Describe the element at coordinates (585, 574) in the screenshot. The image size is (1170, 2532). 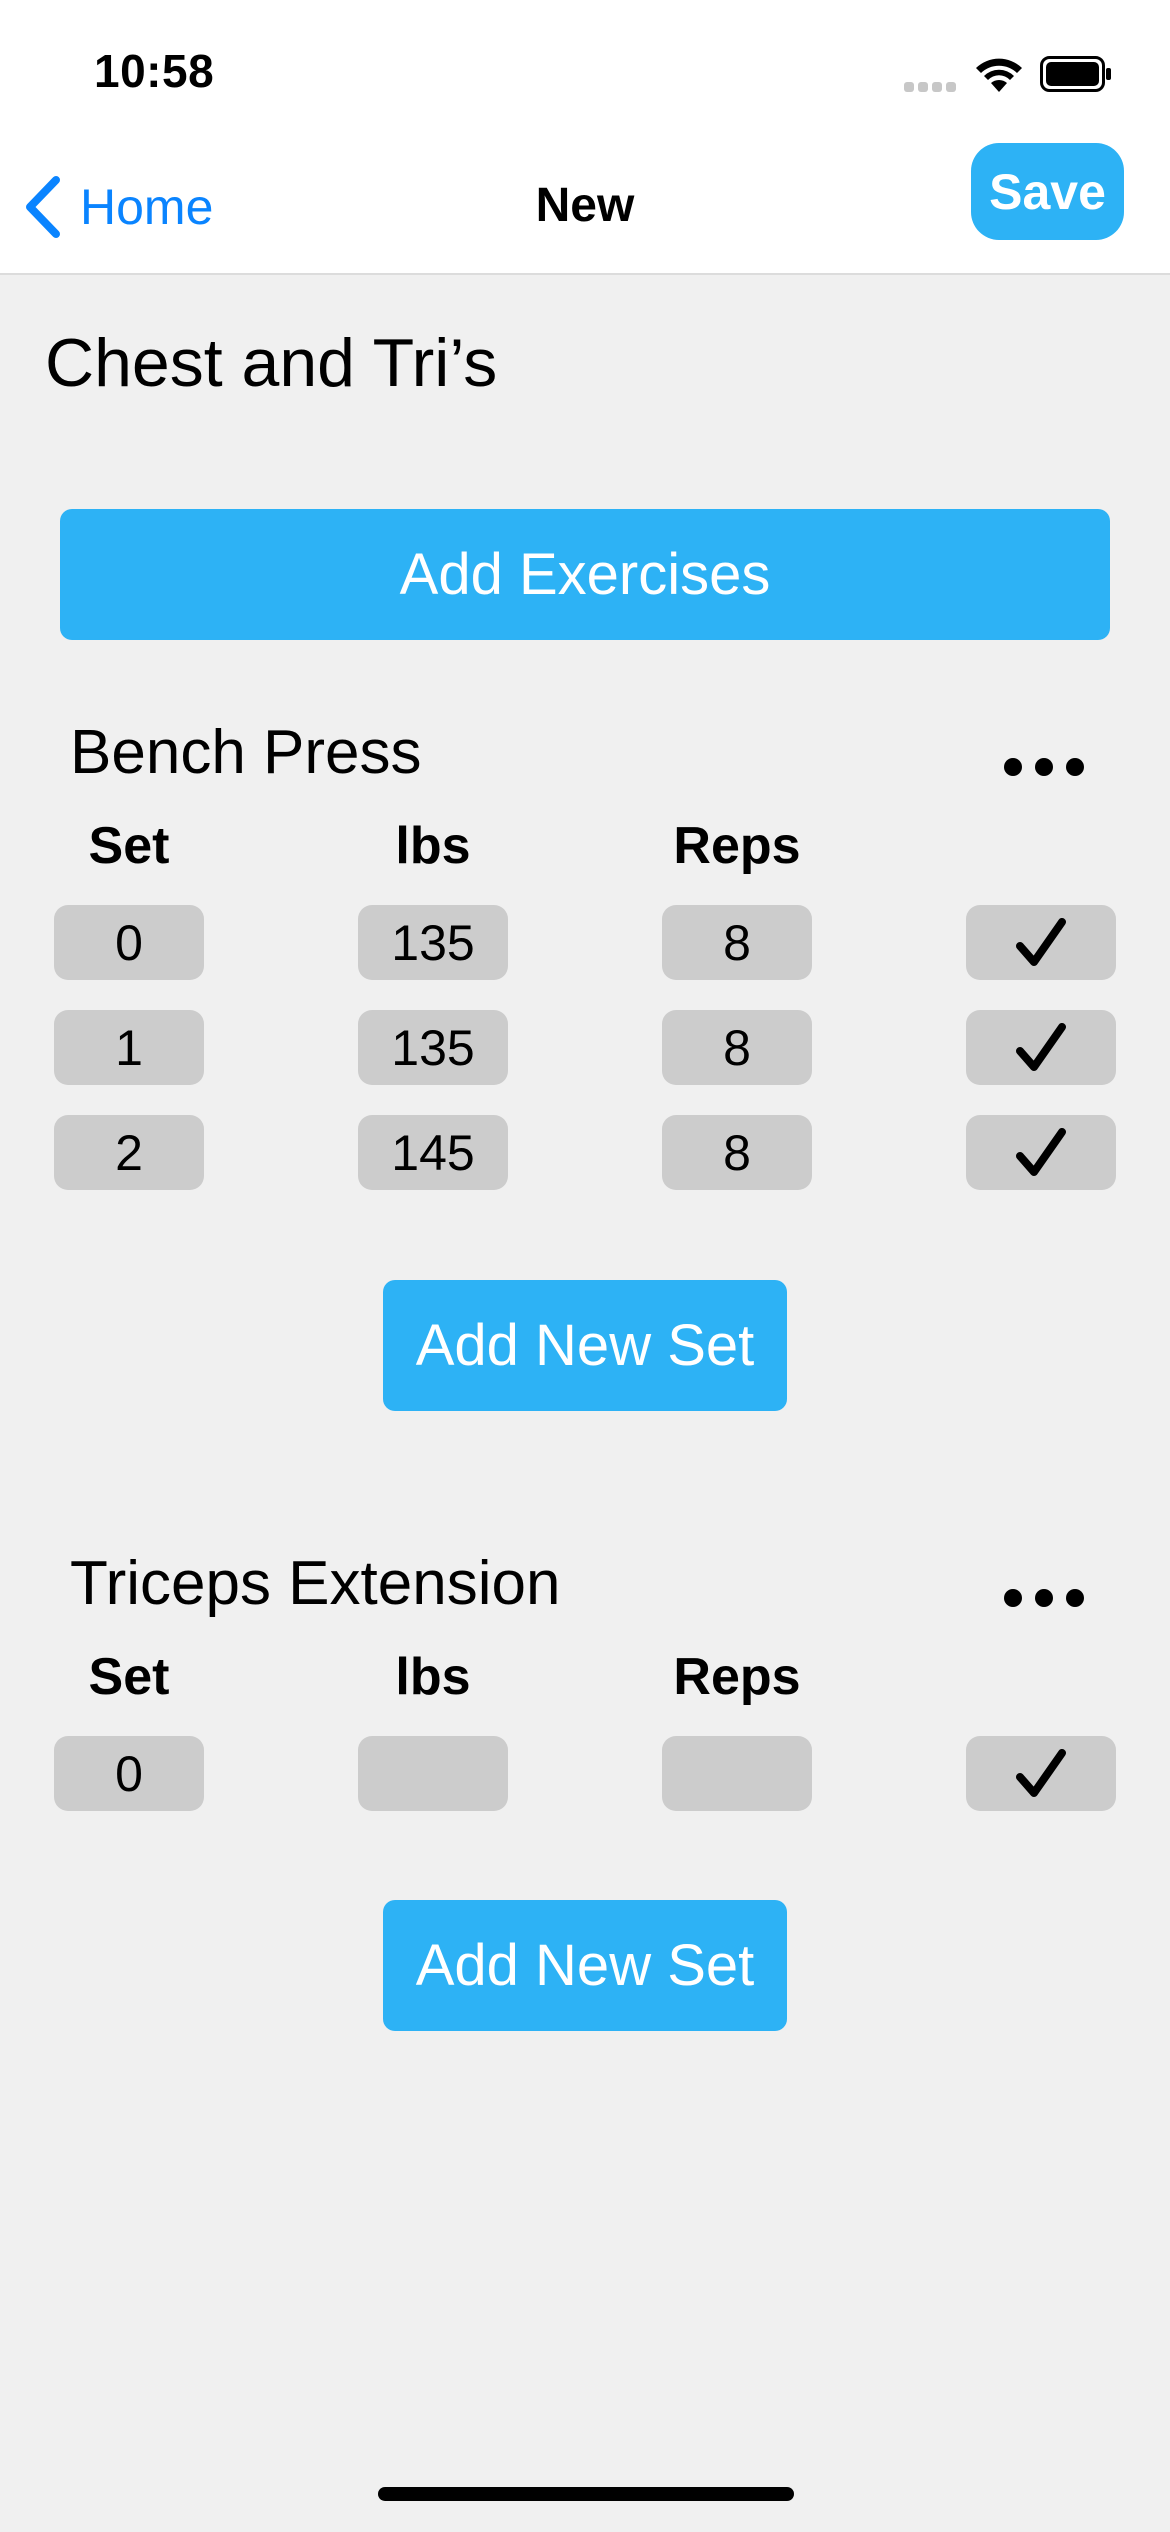
I see `add-exercises-button: Add Exercises` at that location.